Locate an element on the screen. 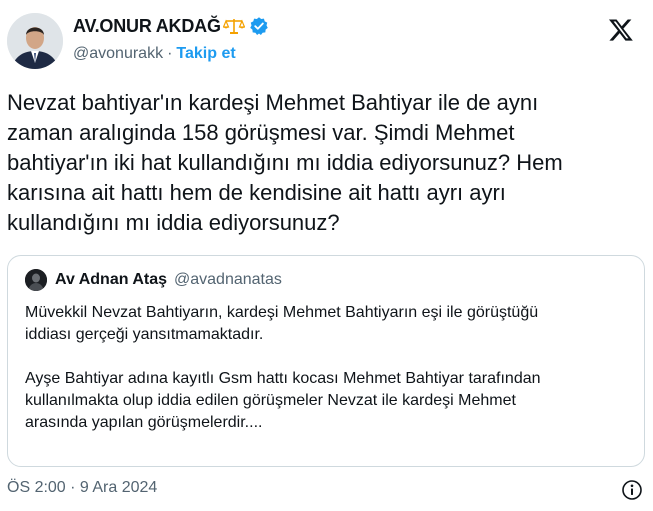  author-display-name: AV.ONUR AKDAĞ is located at coordinates (147, 26).